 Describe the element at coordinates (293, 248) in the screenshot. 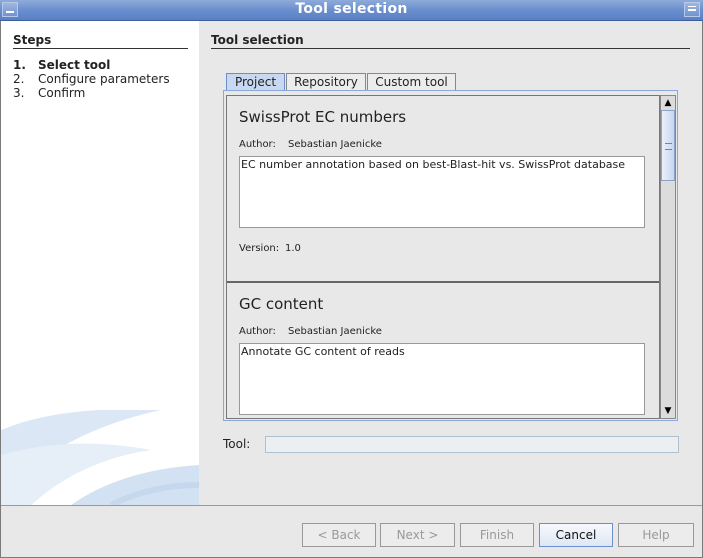

I see `version-value: 1.0` at that location.